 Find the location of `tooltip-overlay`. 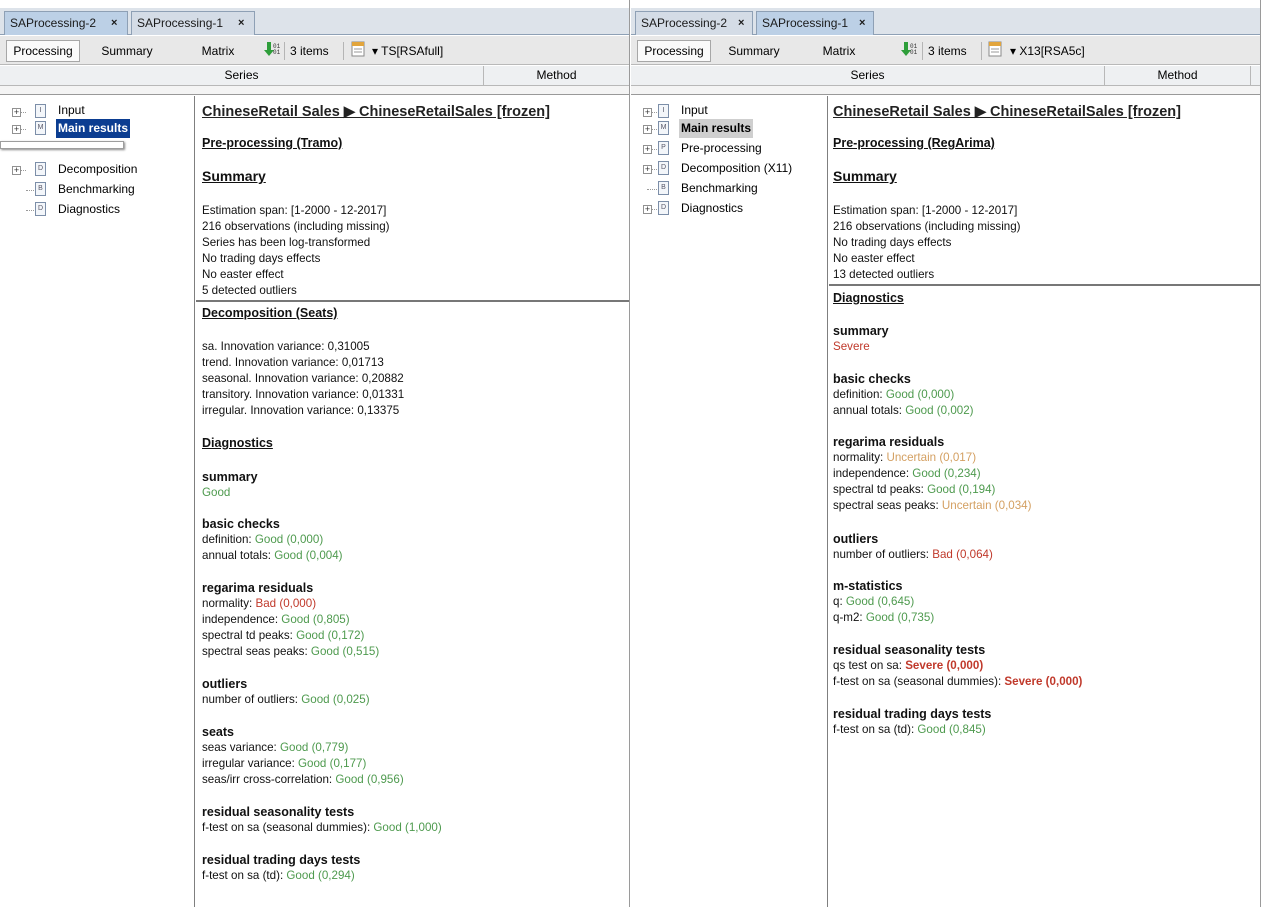

tooltip-overlay is located at coordinates (62, 145).